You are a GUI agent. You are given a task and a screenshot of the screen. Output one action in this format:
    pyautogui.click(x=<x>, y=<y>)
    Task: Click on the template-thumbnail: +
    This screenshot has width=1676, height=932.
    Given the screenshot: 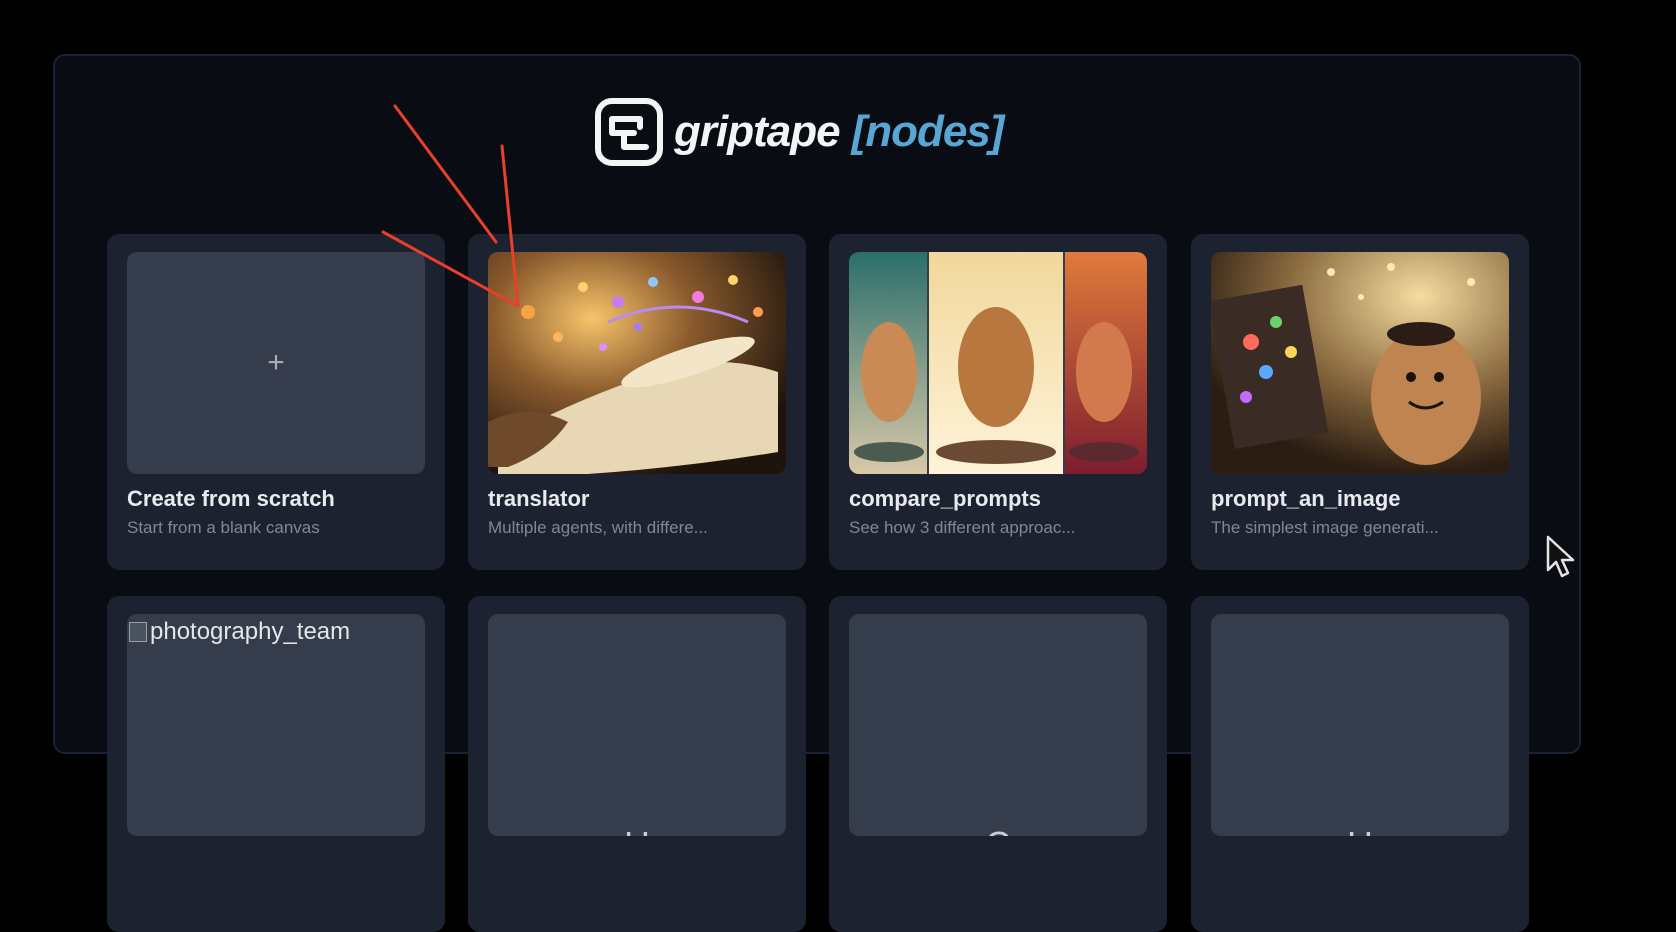 What is the action you would take?
    pyautogui.click(x=276, y=363)
    